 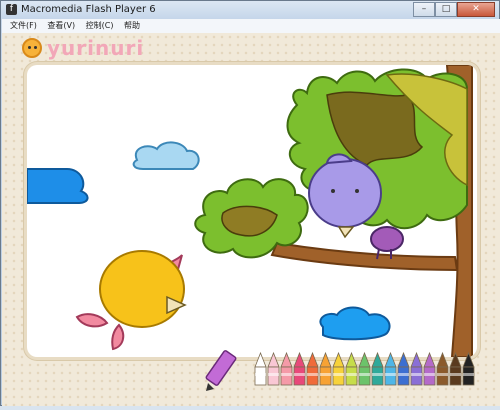 I want to click on flash-app-icon: f, so click(x=11, y=9).